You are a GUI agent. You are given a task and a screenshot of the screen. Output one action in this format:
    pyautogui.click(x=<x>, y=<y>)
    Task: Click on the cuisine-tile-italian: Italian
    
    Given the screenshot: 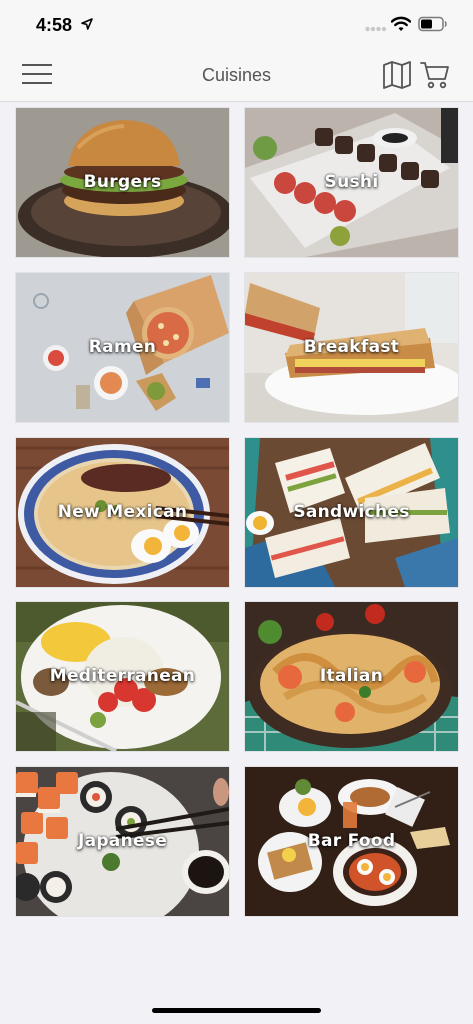 What is the action you would take?
    pyautogui.click(x=351, y=676)
    